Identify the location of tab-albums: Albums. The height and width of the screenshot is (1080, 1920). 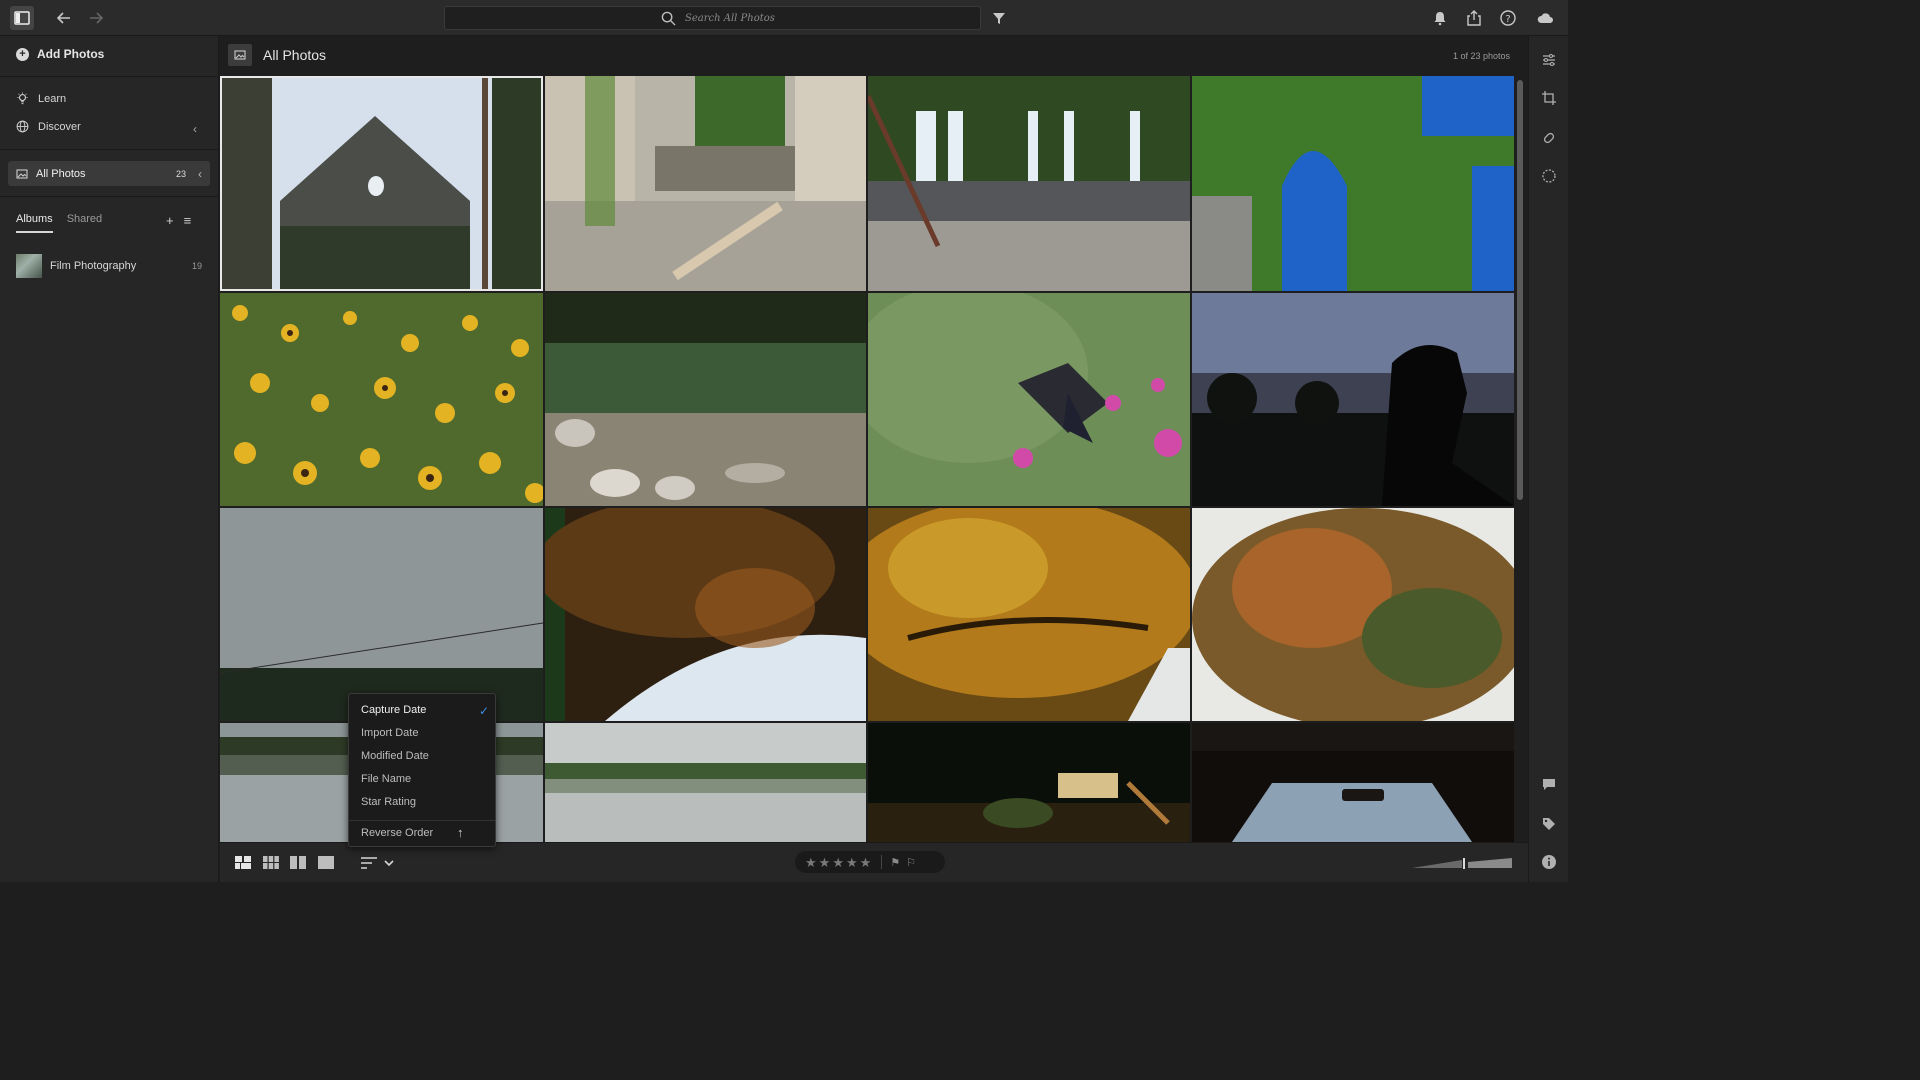
(34, 223).